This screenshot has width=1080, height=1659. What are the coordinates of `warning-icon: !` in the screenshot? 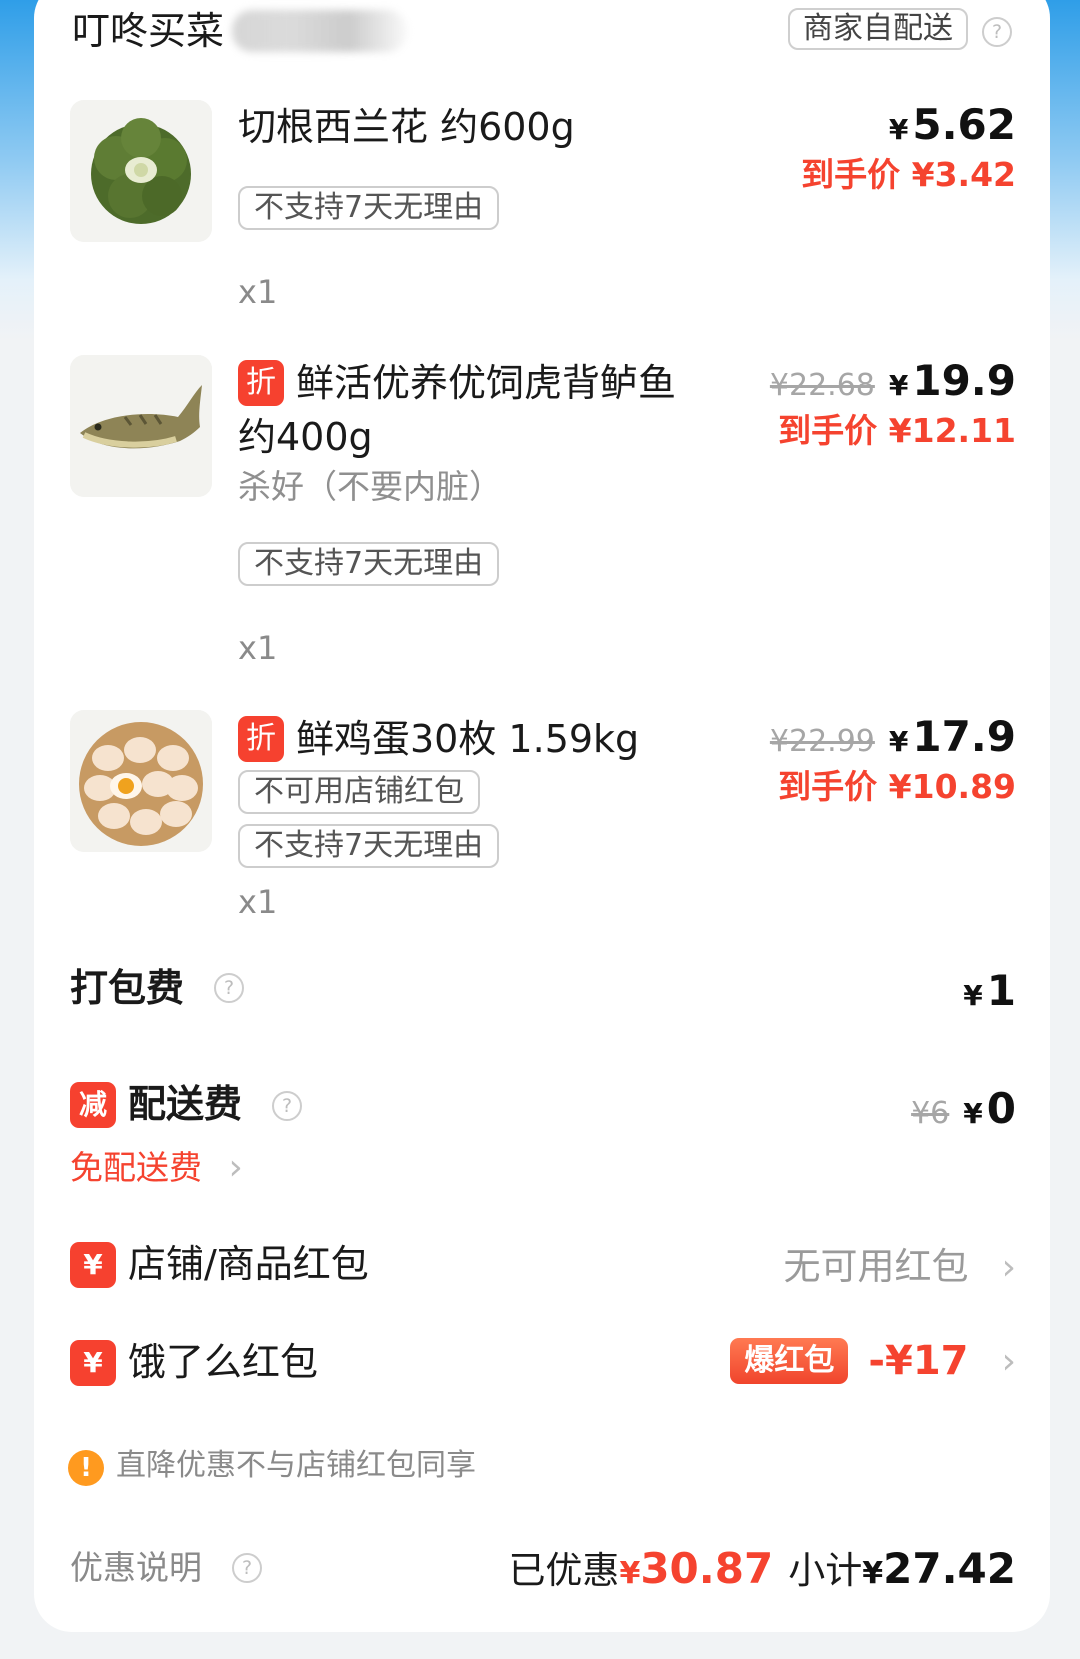 It's located at (86, 1468).